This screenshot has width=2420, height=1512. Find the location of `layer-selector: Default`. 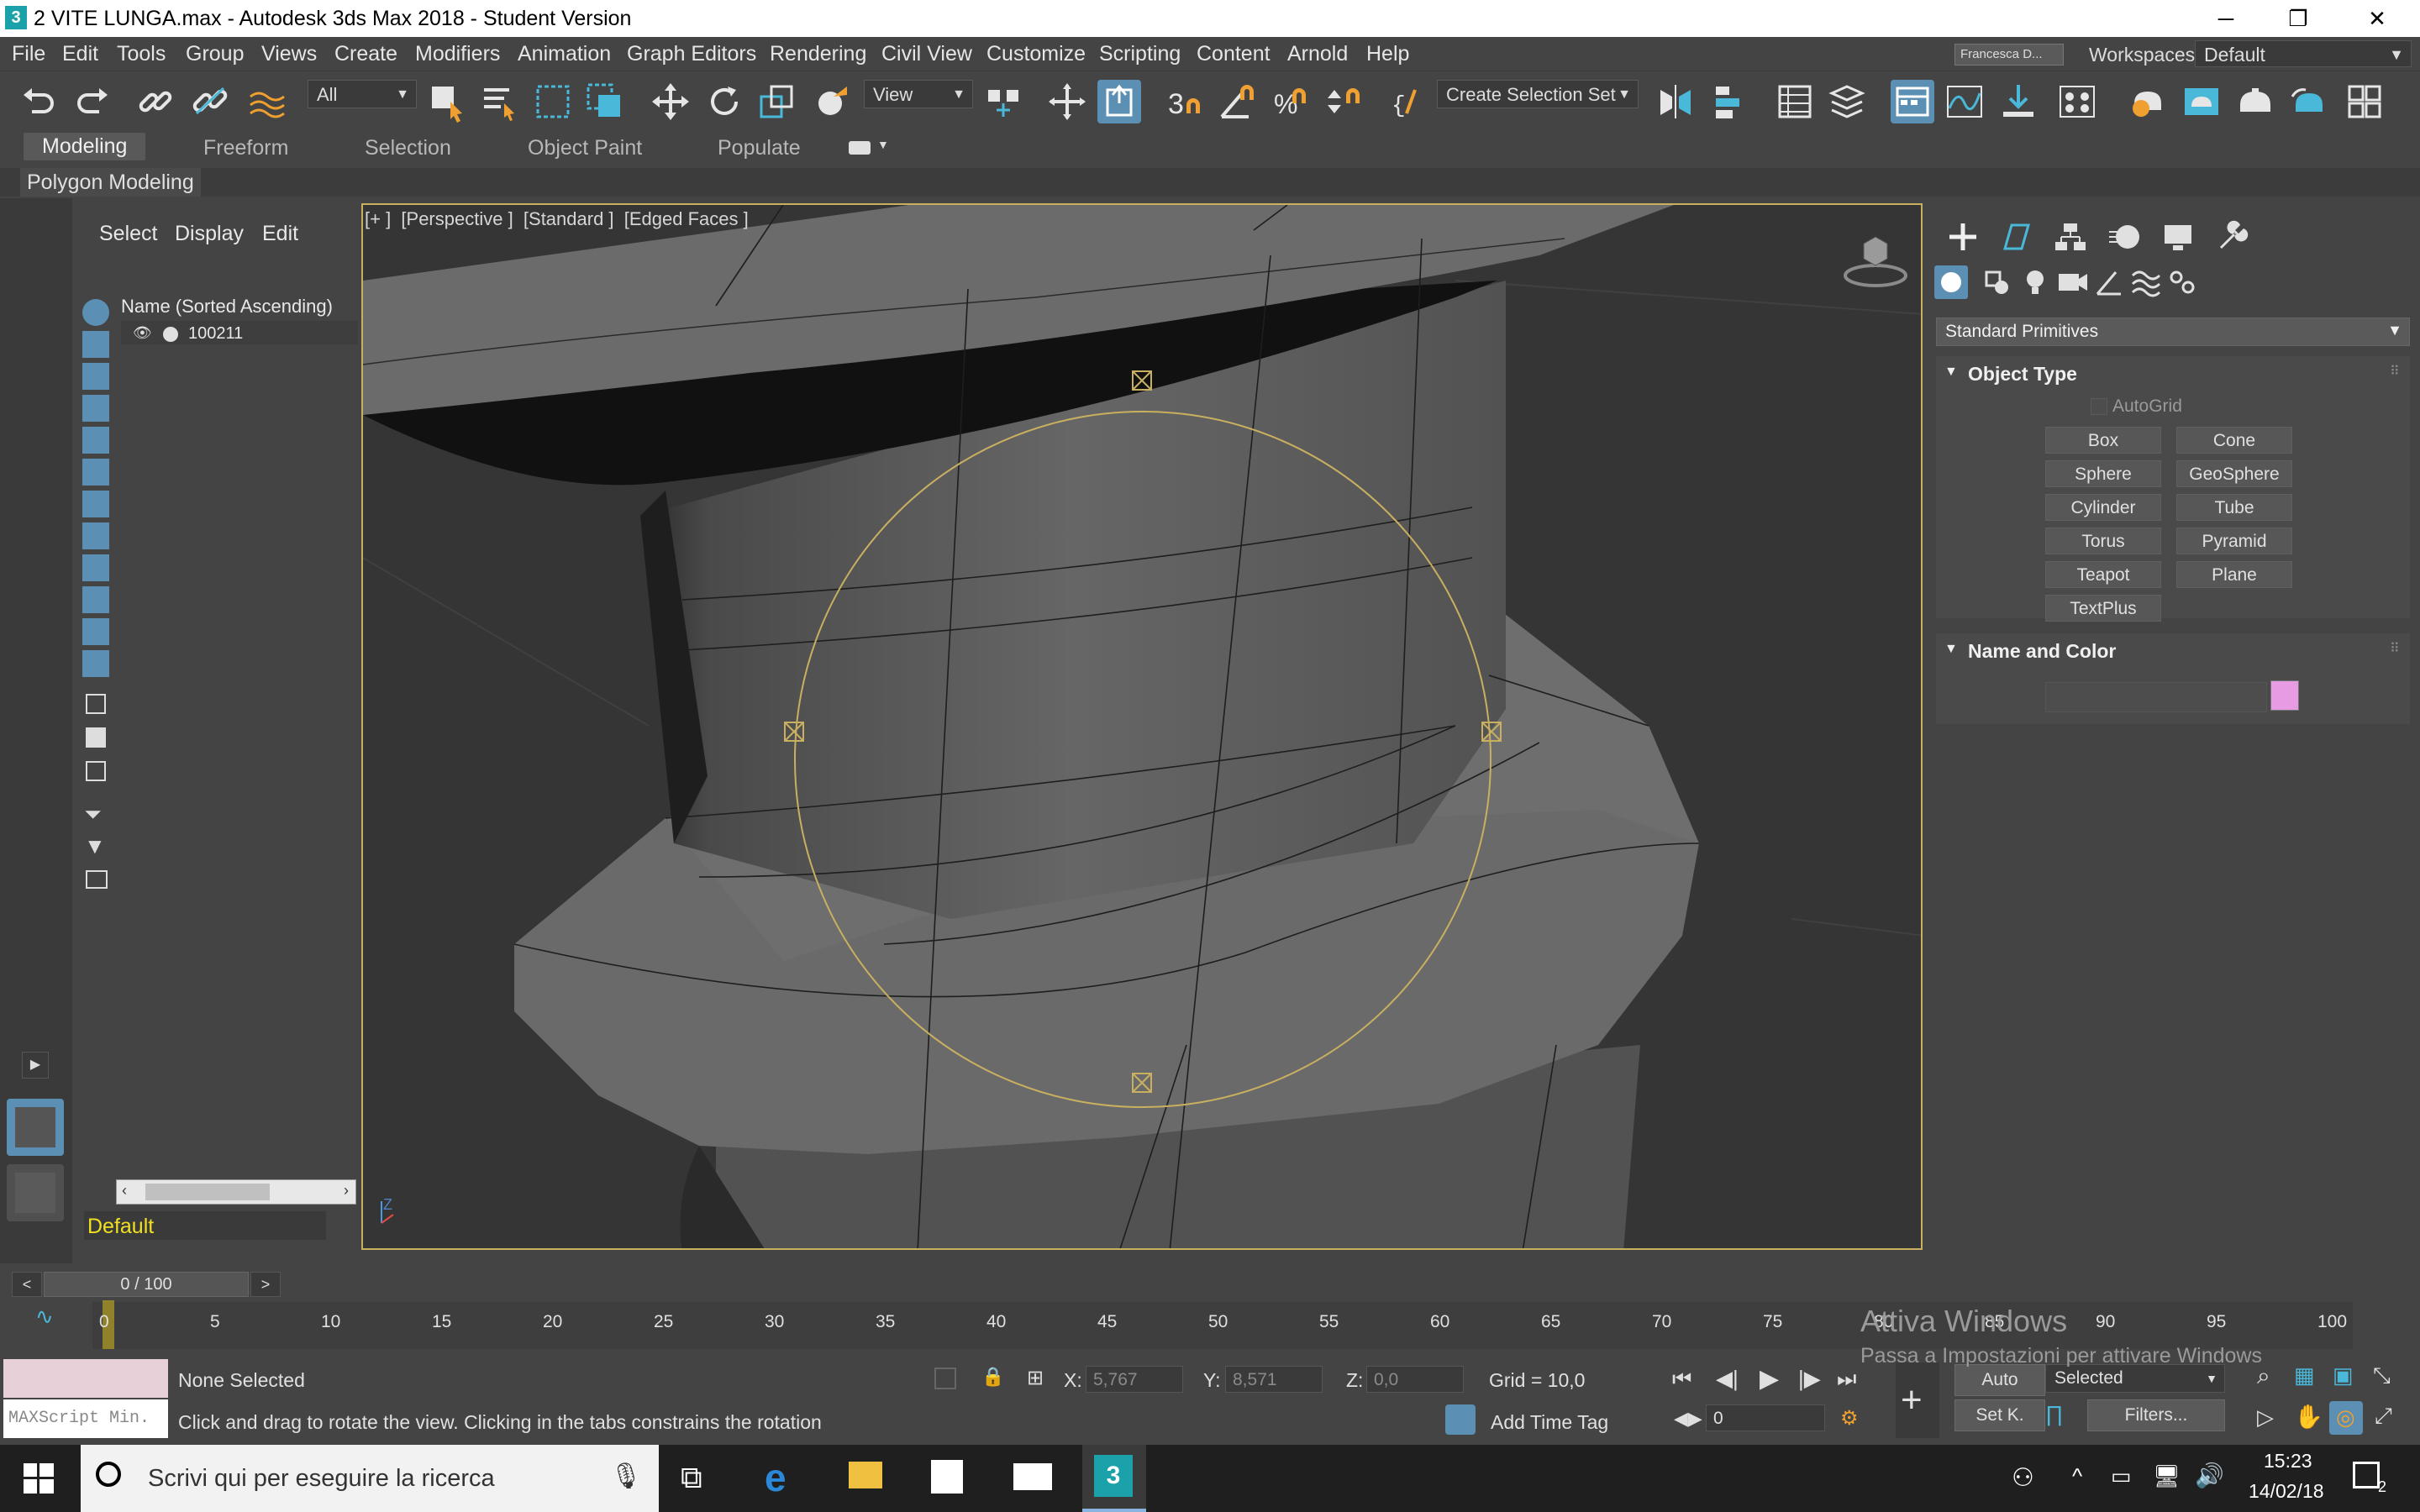

layer-selector: Default is located at coordinates (205, 1225).